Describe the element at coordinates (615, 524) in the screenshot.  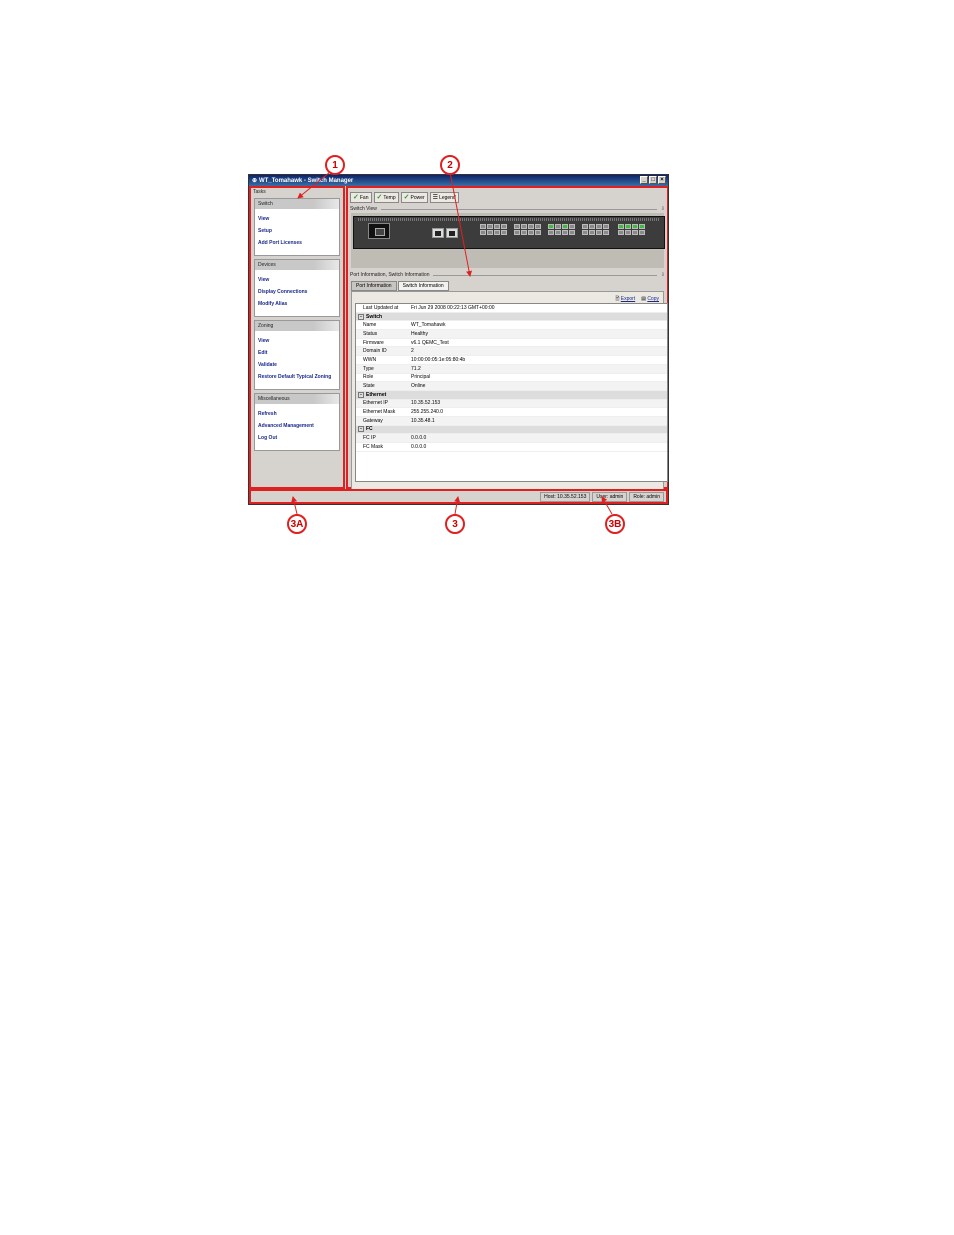
I see `callout-3b: 3B` at that location.